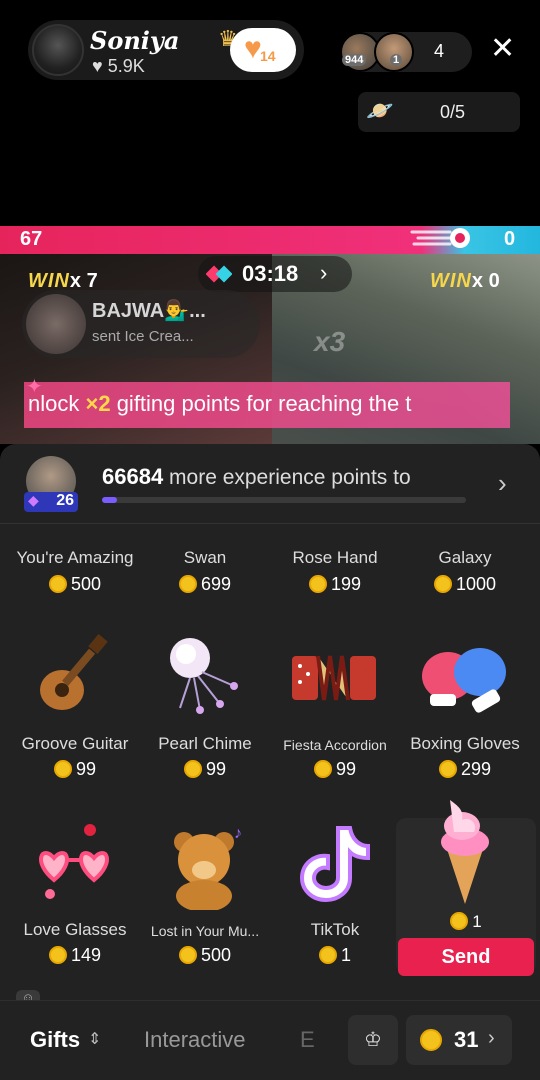  Describe the element at coordinates (354, 60) in the screenshot. I see `viewer-badge: 944` at that location.